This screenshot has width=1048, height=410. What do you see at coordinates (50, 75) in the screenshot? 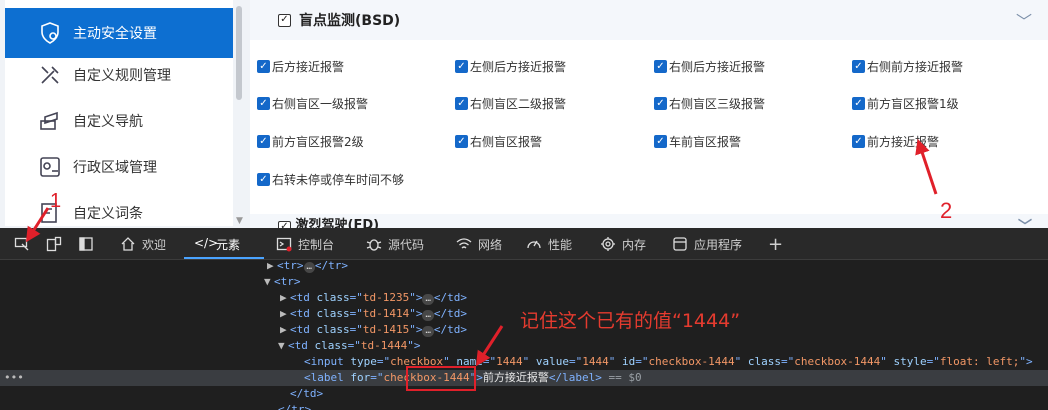
I see `rule-tools-icon` at bounding box center [50, 75].